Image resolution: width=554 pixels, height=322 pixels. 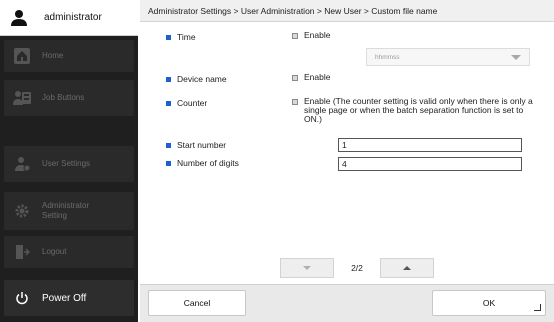 What do you see at coordinates (66, 163) in the screenshot?
I see `sidebar-item-label: User Settings` at bounding box center [66, 163].